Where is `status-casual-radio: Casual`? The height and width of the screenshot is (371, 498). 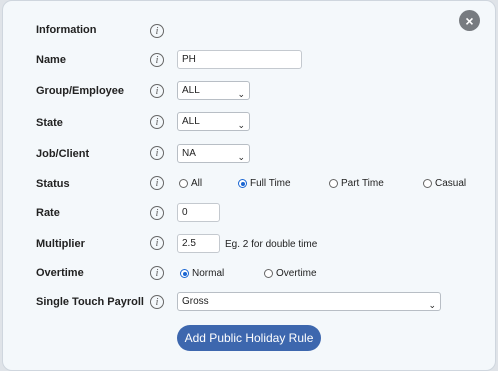
status-casual-radio: Casual is located at coordinates (444, 183).